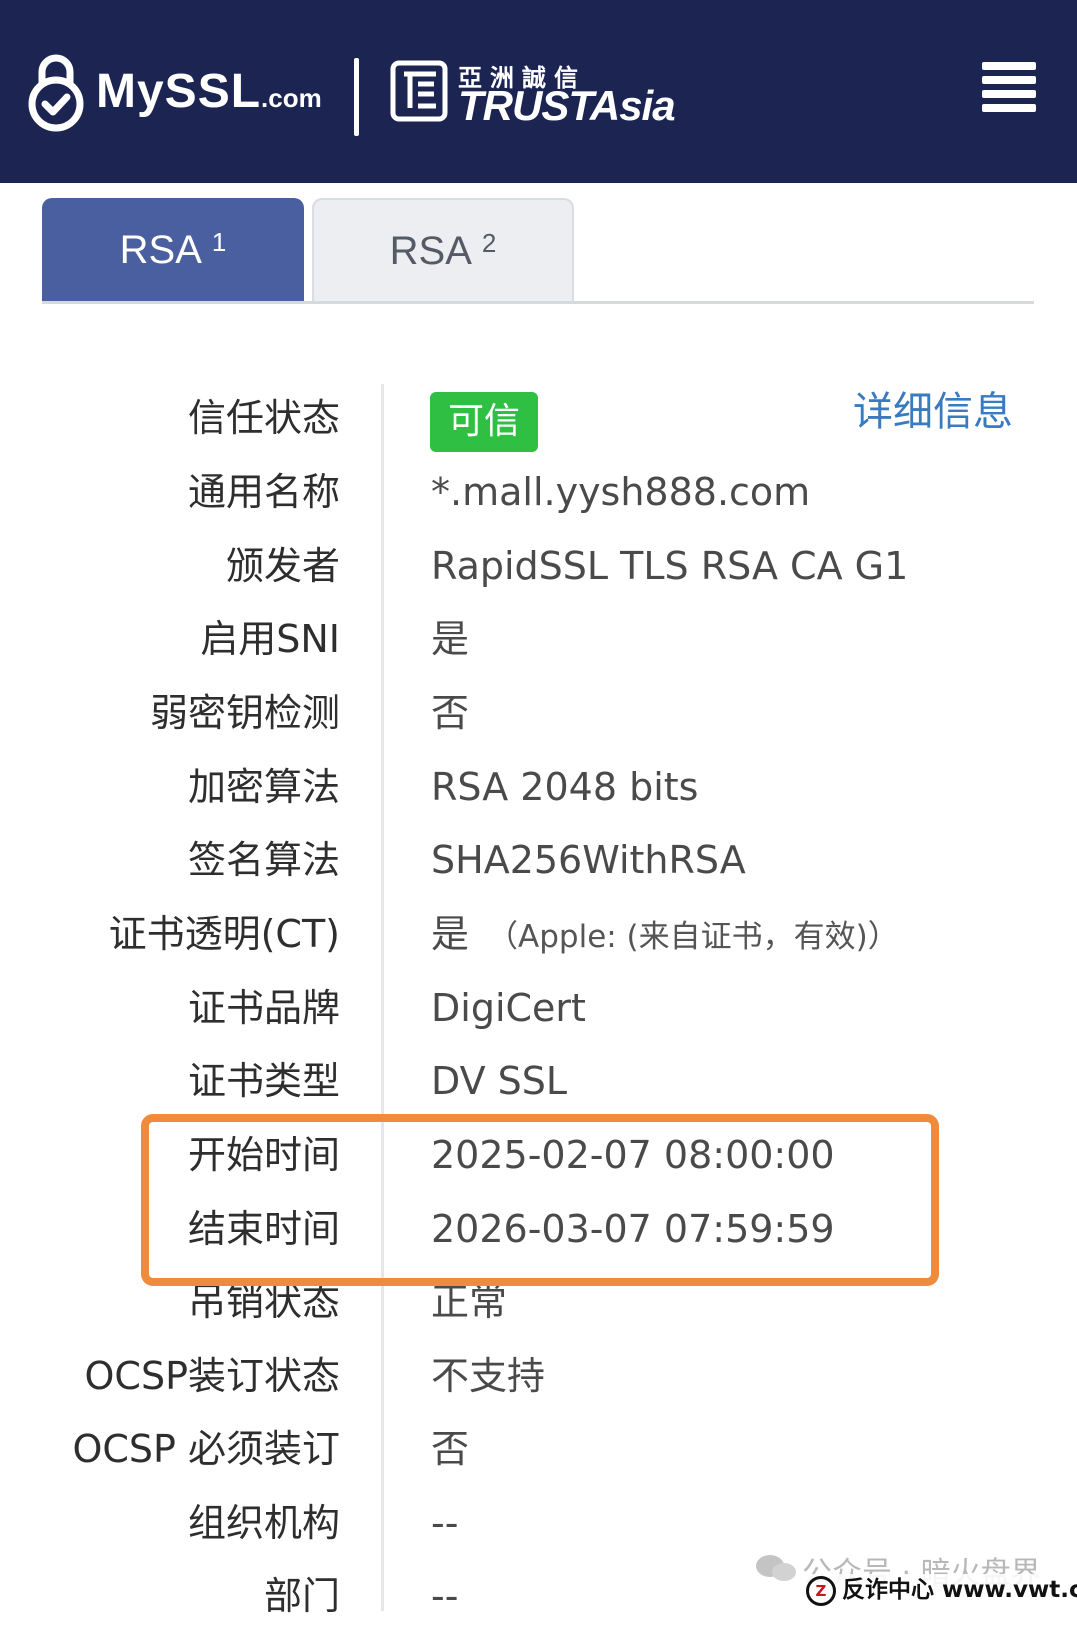 This screenshot has width=1077, height=1626. I want to click on row-label: 签名算法, so click(263, 860).